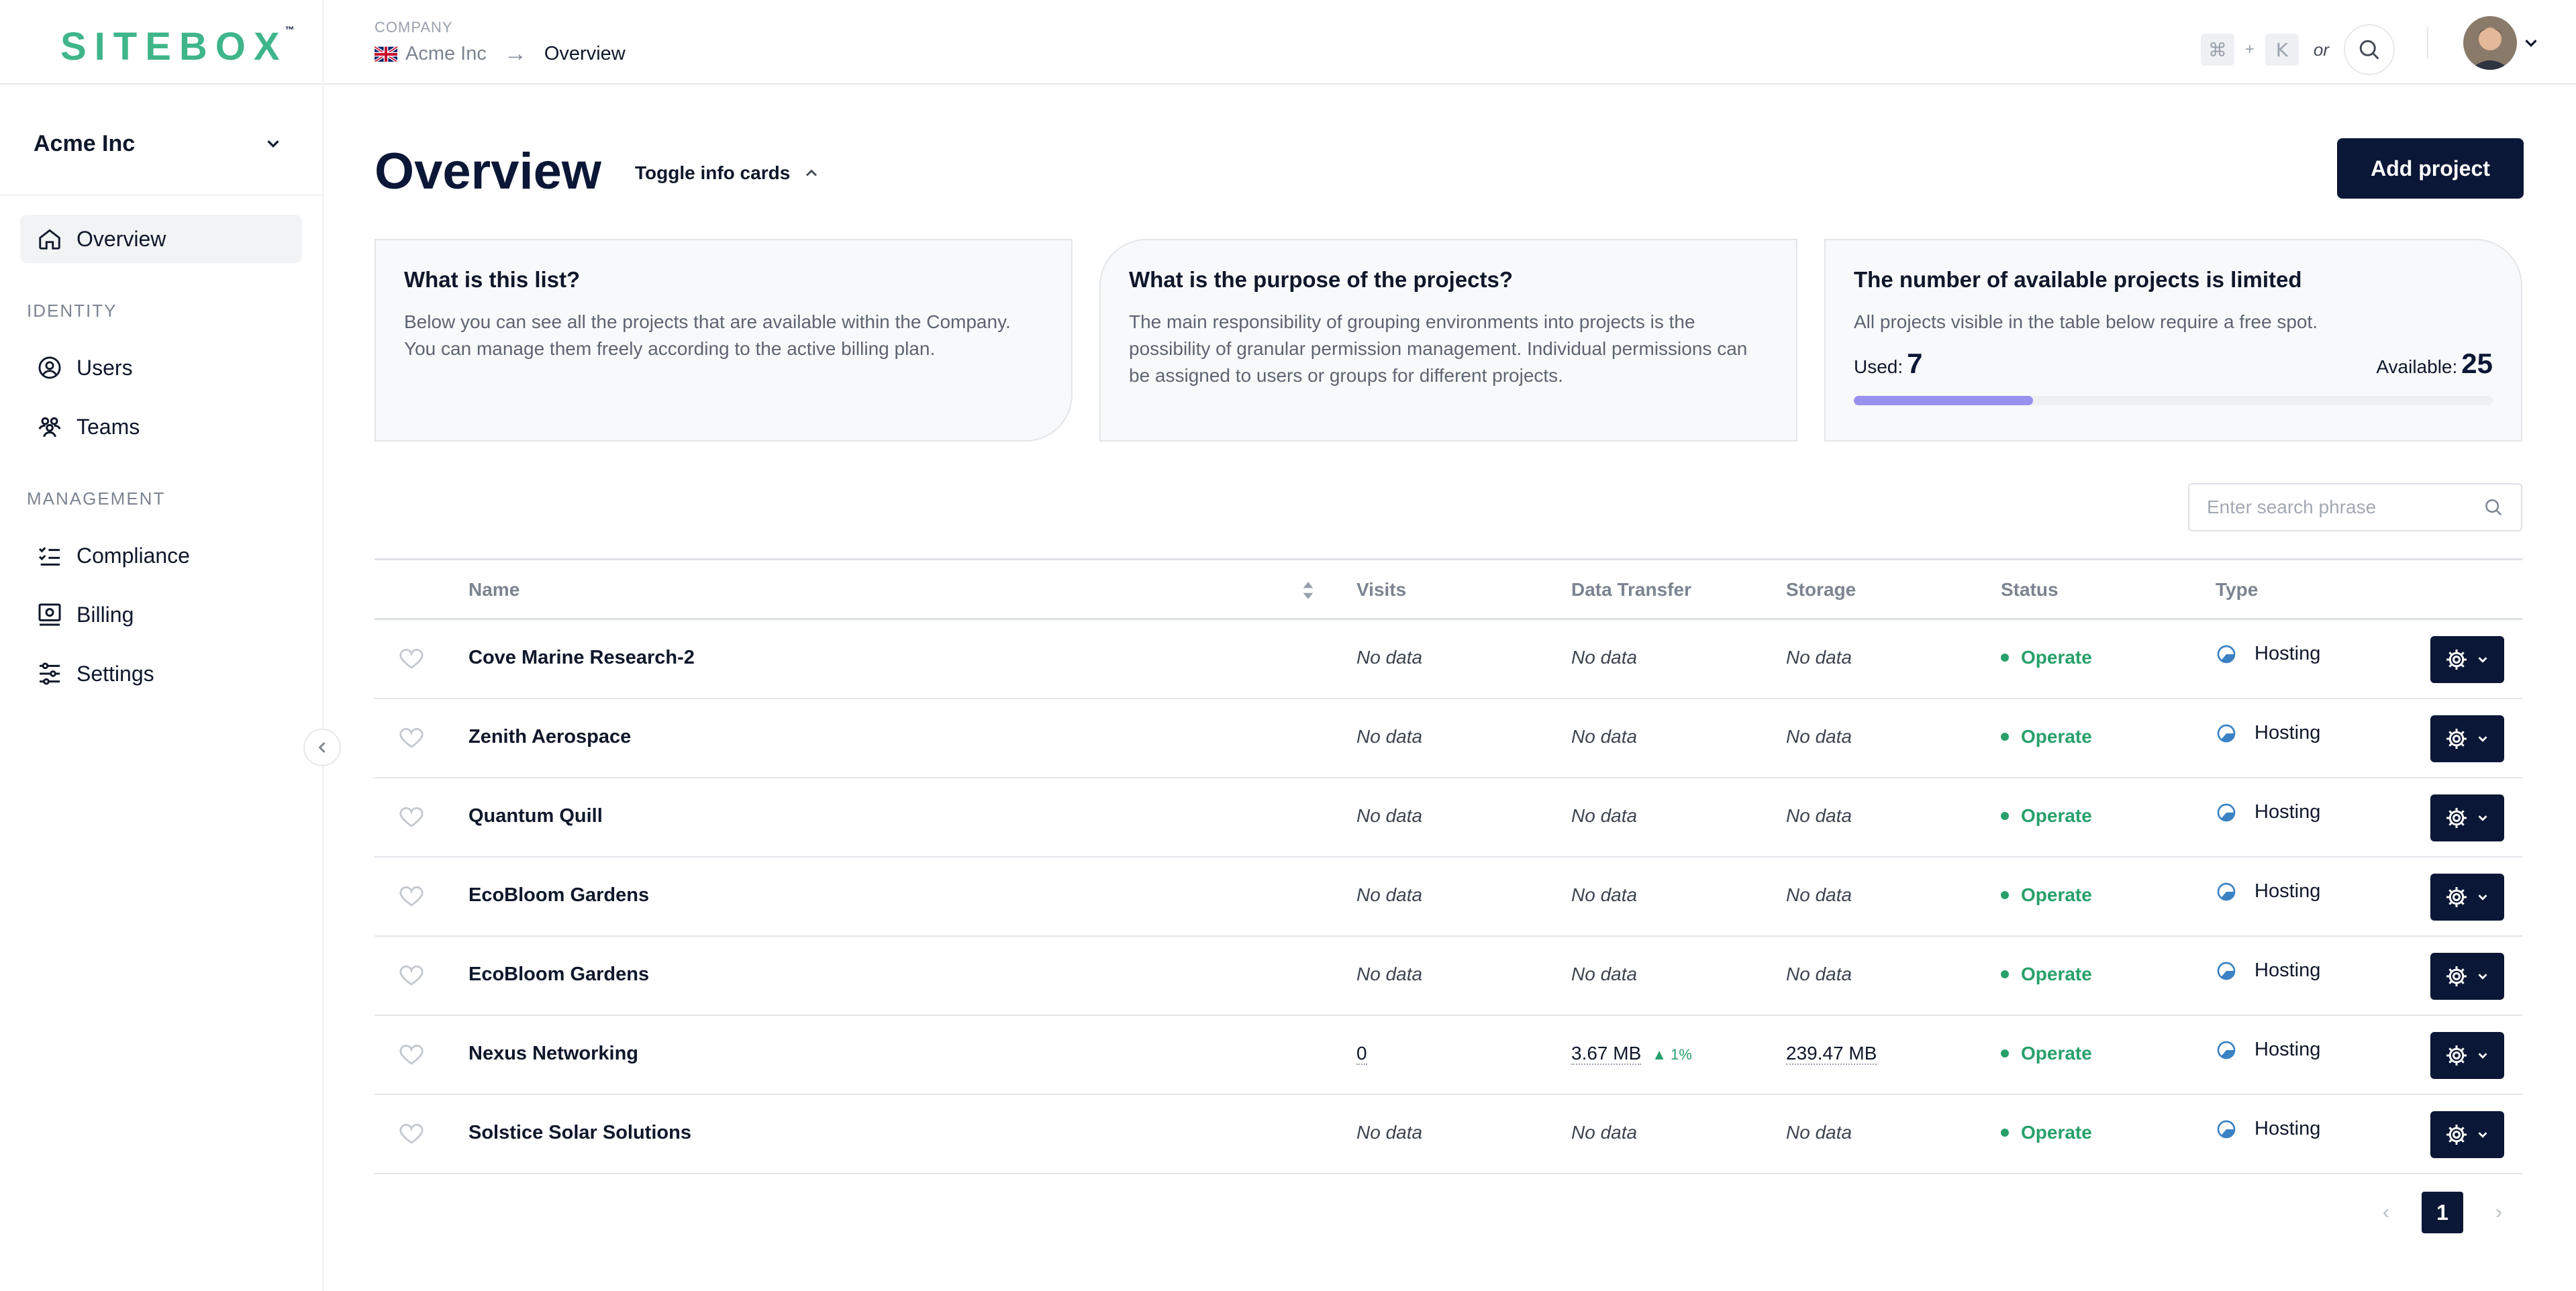  Describe the element at coordinates (2386, 1212) in the screenshot. I see `prev-page-button: ‹` at that location.